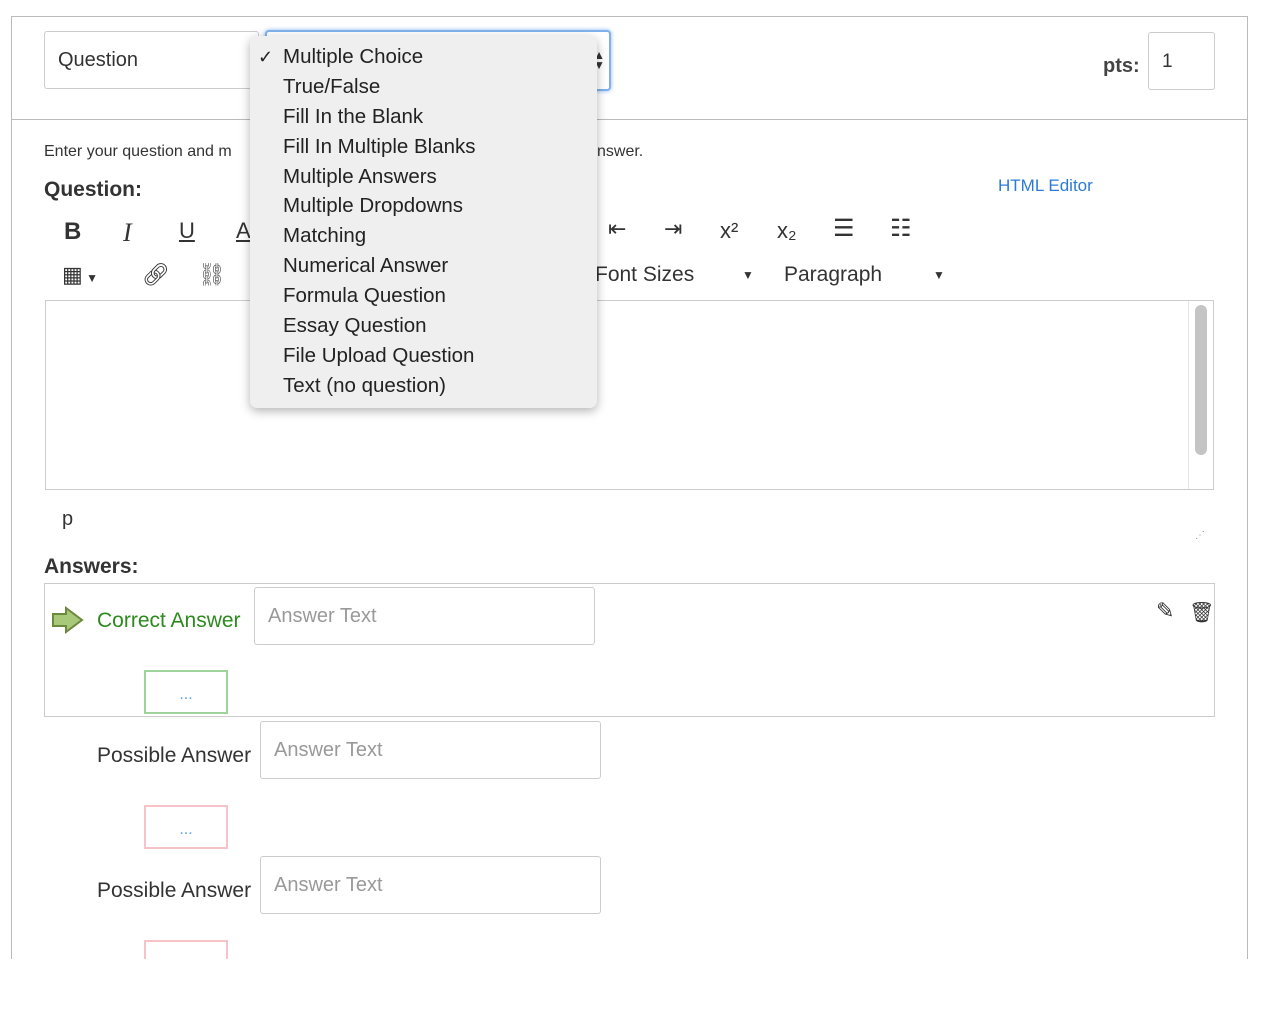 The height and width of the screenshot is (1019, 1266). I want to click on menu-item-text-no-question: Text (no question), so click(423, 386).